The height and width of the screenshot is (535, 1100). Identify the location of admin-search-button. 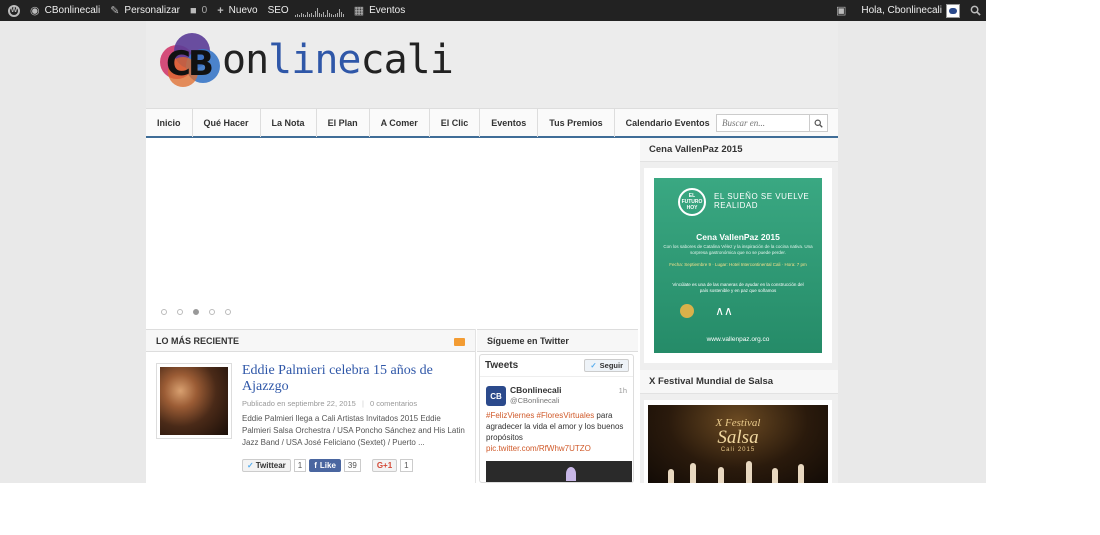
(975, 10).